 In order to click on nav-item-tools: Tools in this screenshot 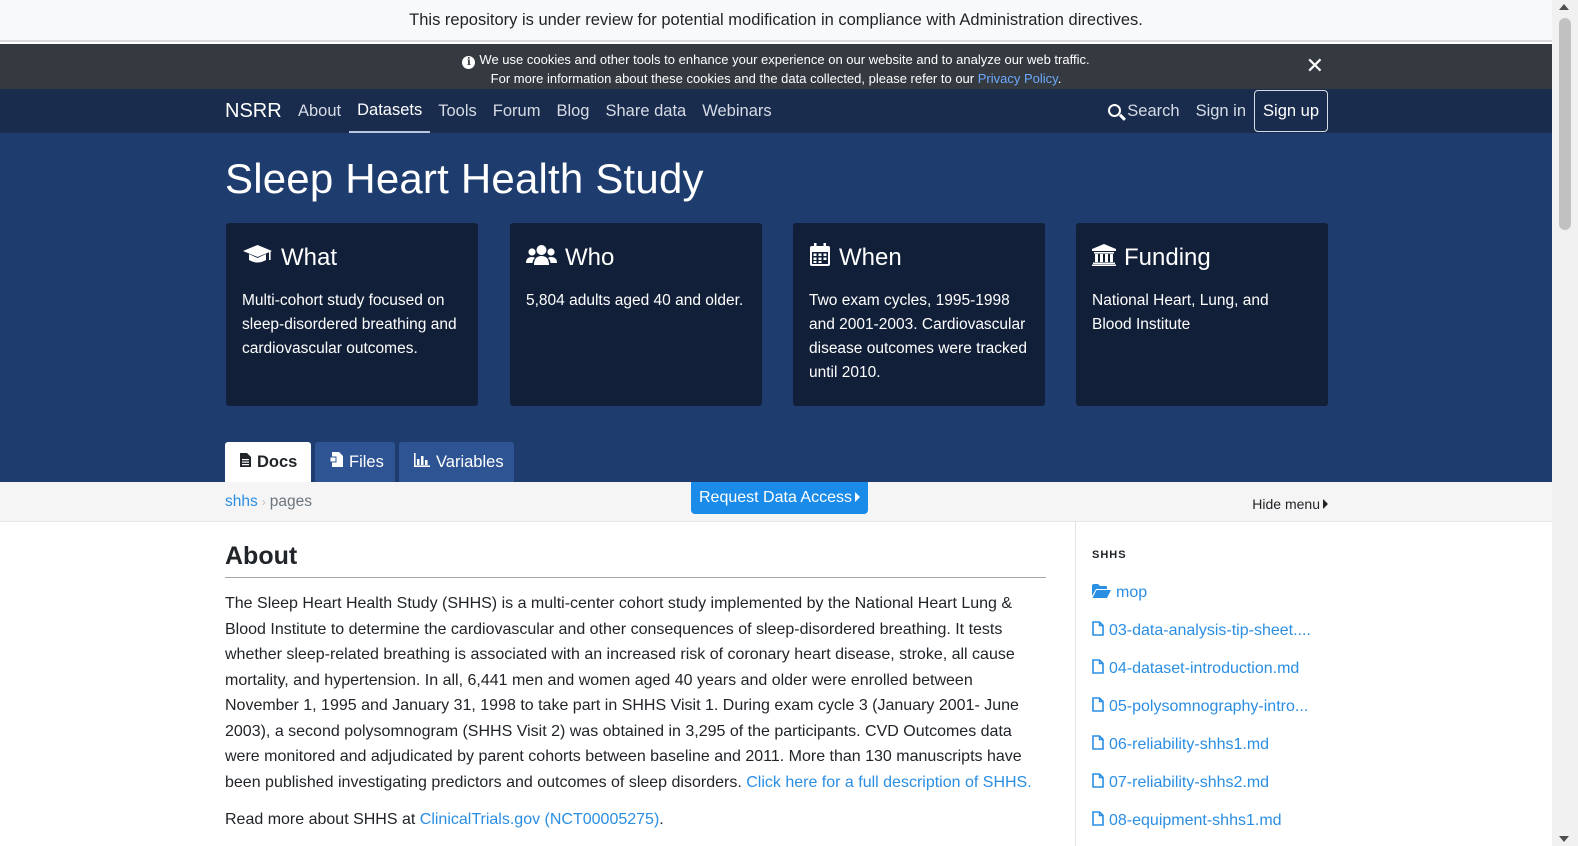, I will do `click(457, 111)`.